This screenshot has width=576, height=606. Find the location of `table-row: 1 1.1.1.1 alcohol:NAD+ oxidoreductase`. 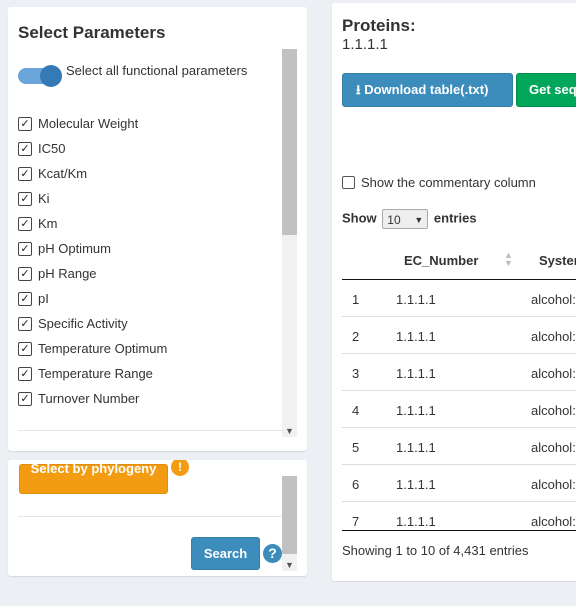

table-row: 1 1.1.1.1 alcohol:NAD+ oxidoreductase is located at coordinates (459, 298).